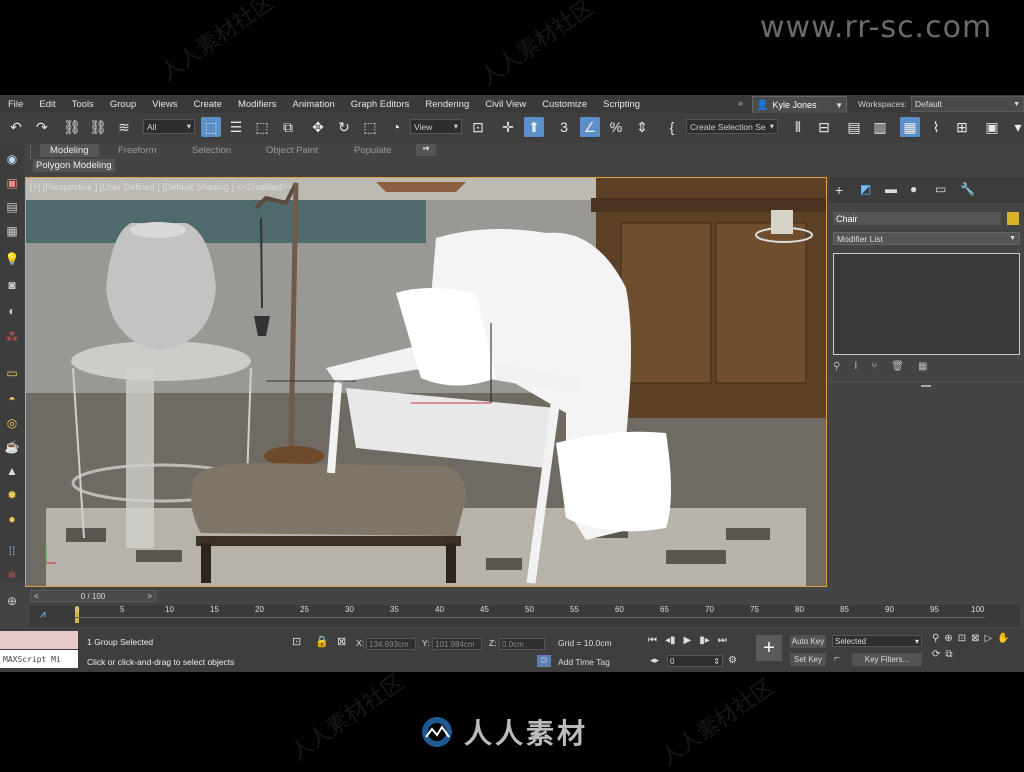 This screenshot has height=772, width=1024. Describe the element at coordinates (913, 189) in the screenshot. I see `motion-tab-icon: ●` at that location.